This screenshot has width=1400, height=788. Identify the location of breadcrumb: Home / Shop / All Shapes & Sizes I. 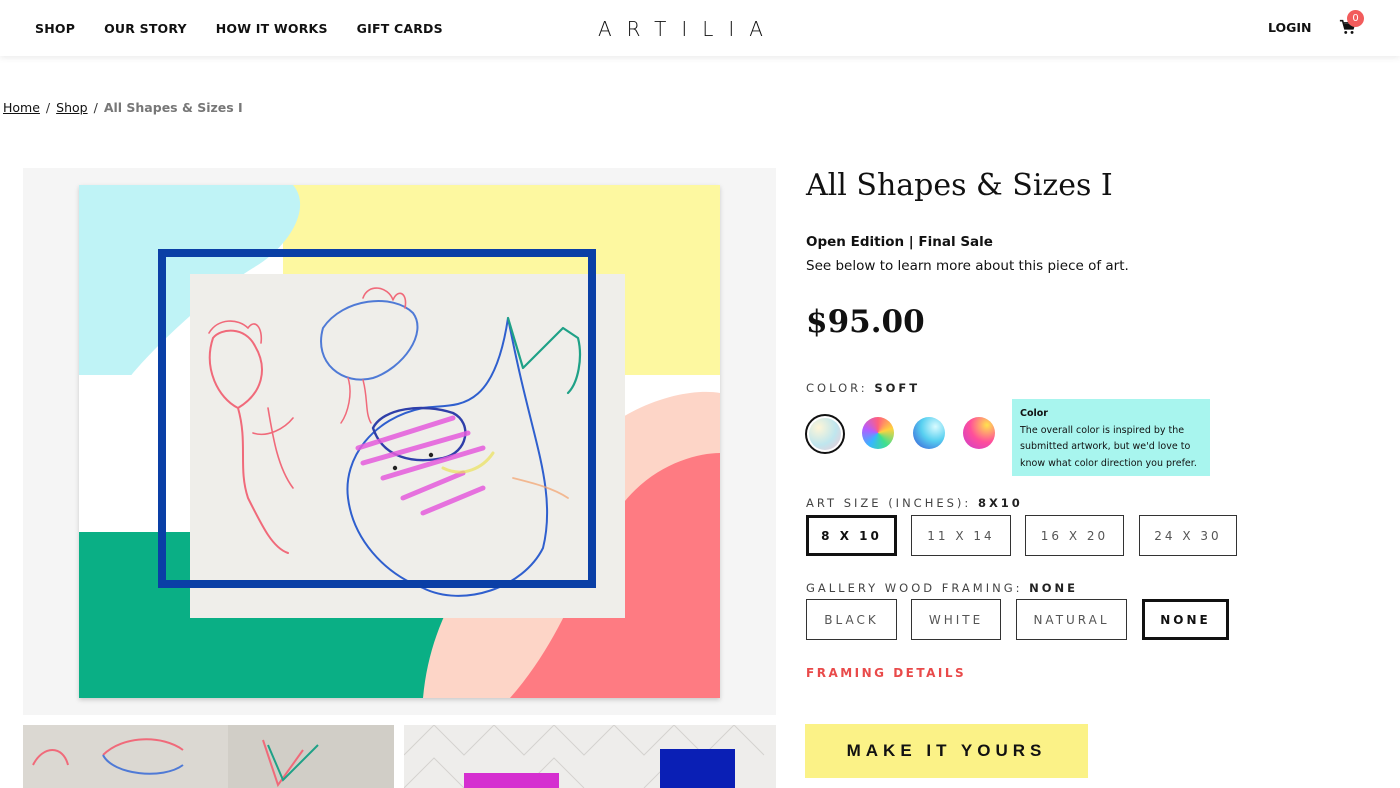
(123, 107).